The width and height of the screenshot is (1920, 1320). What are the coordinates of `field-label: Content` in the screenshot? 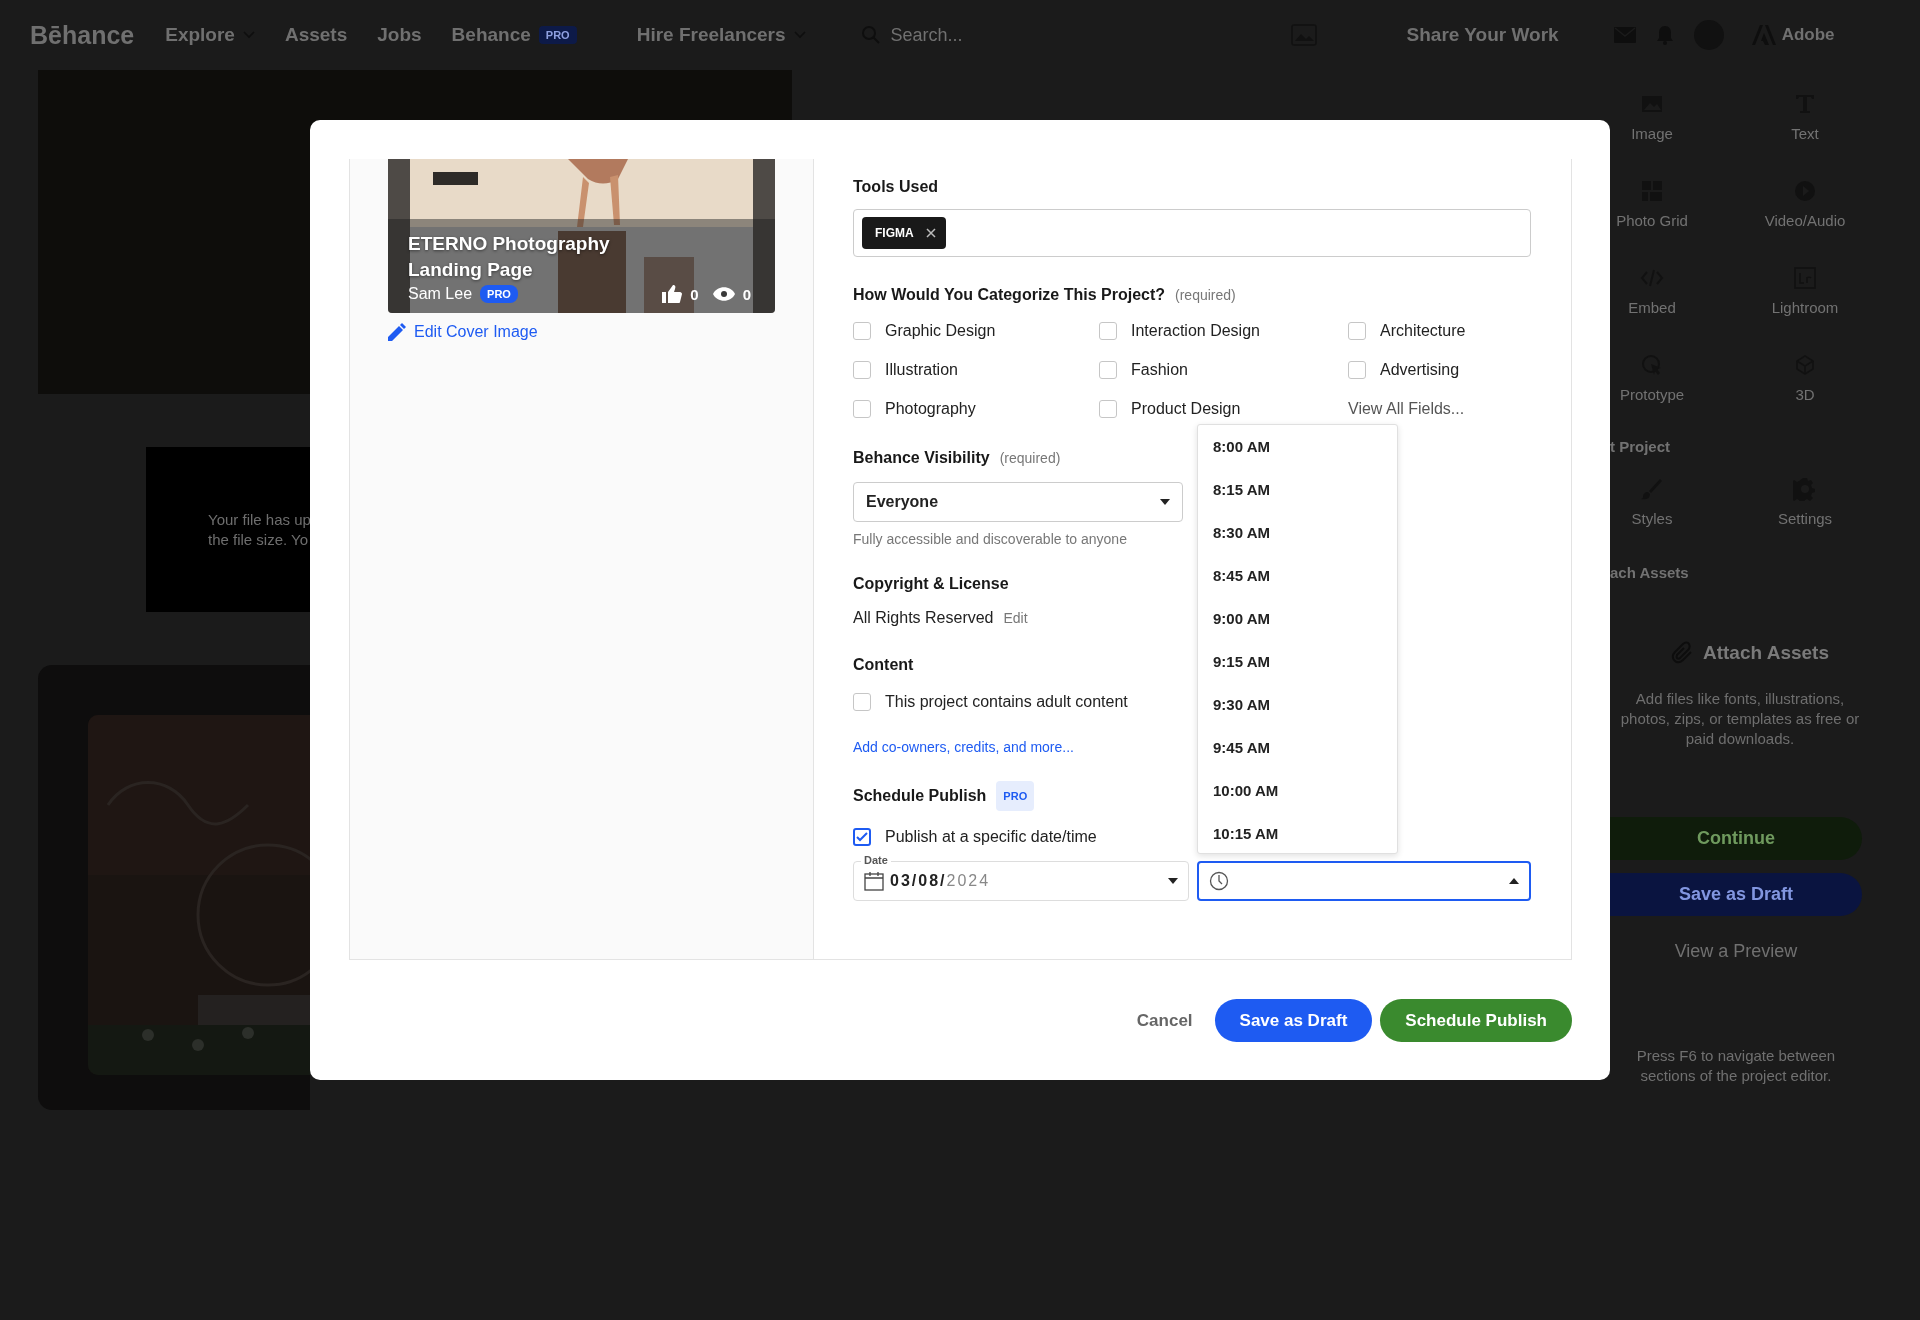 It's located at (883, 665).